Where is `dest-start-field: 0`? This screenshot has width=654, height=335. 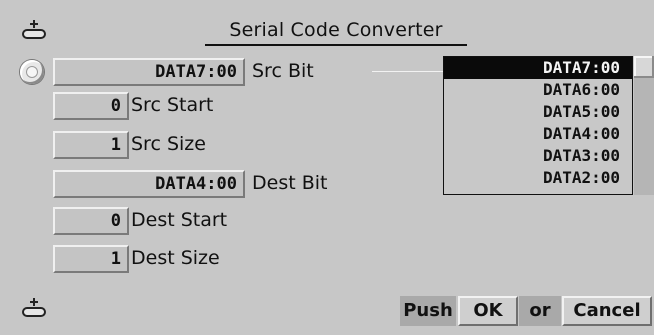 dest-start-field: 0 is located at coordinates (91, 221).